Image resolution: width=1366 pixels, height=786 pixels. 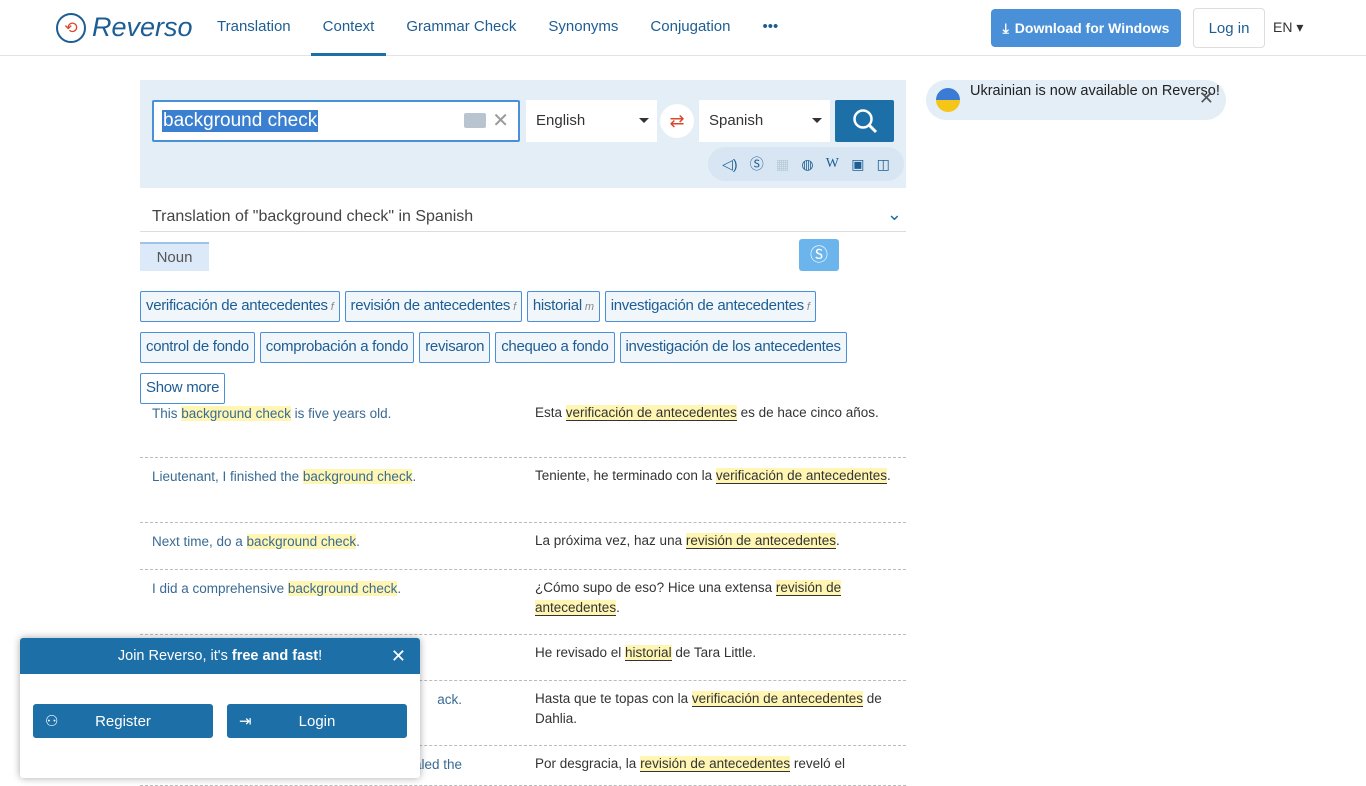 I want to click on chip-text: chequeo a fondo, so click(x=555, y=346).